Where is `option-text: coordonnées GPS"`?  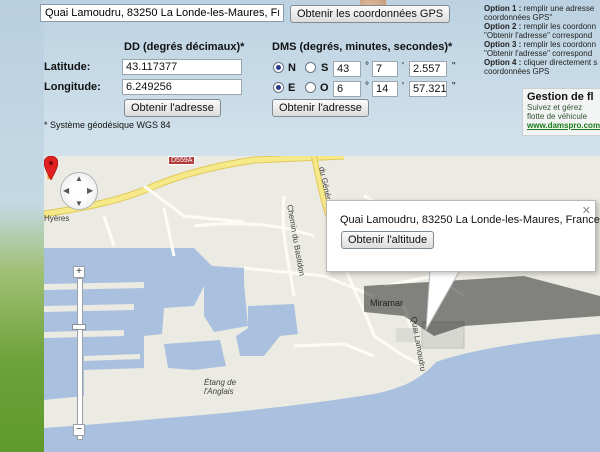 option-text: coordonnées GPS" is located at coordinates (518, 17).